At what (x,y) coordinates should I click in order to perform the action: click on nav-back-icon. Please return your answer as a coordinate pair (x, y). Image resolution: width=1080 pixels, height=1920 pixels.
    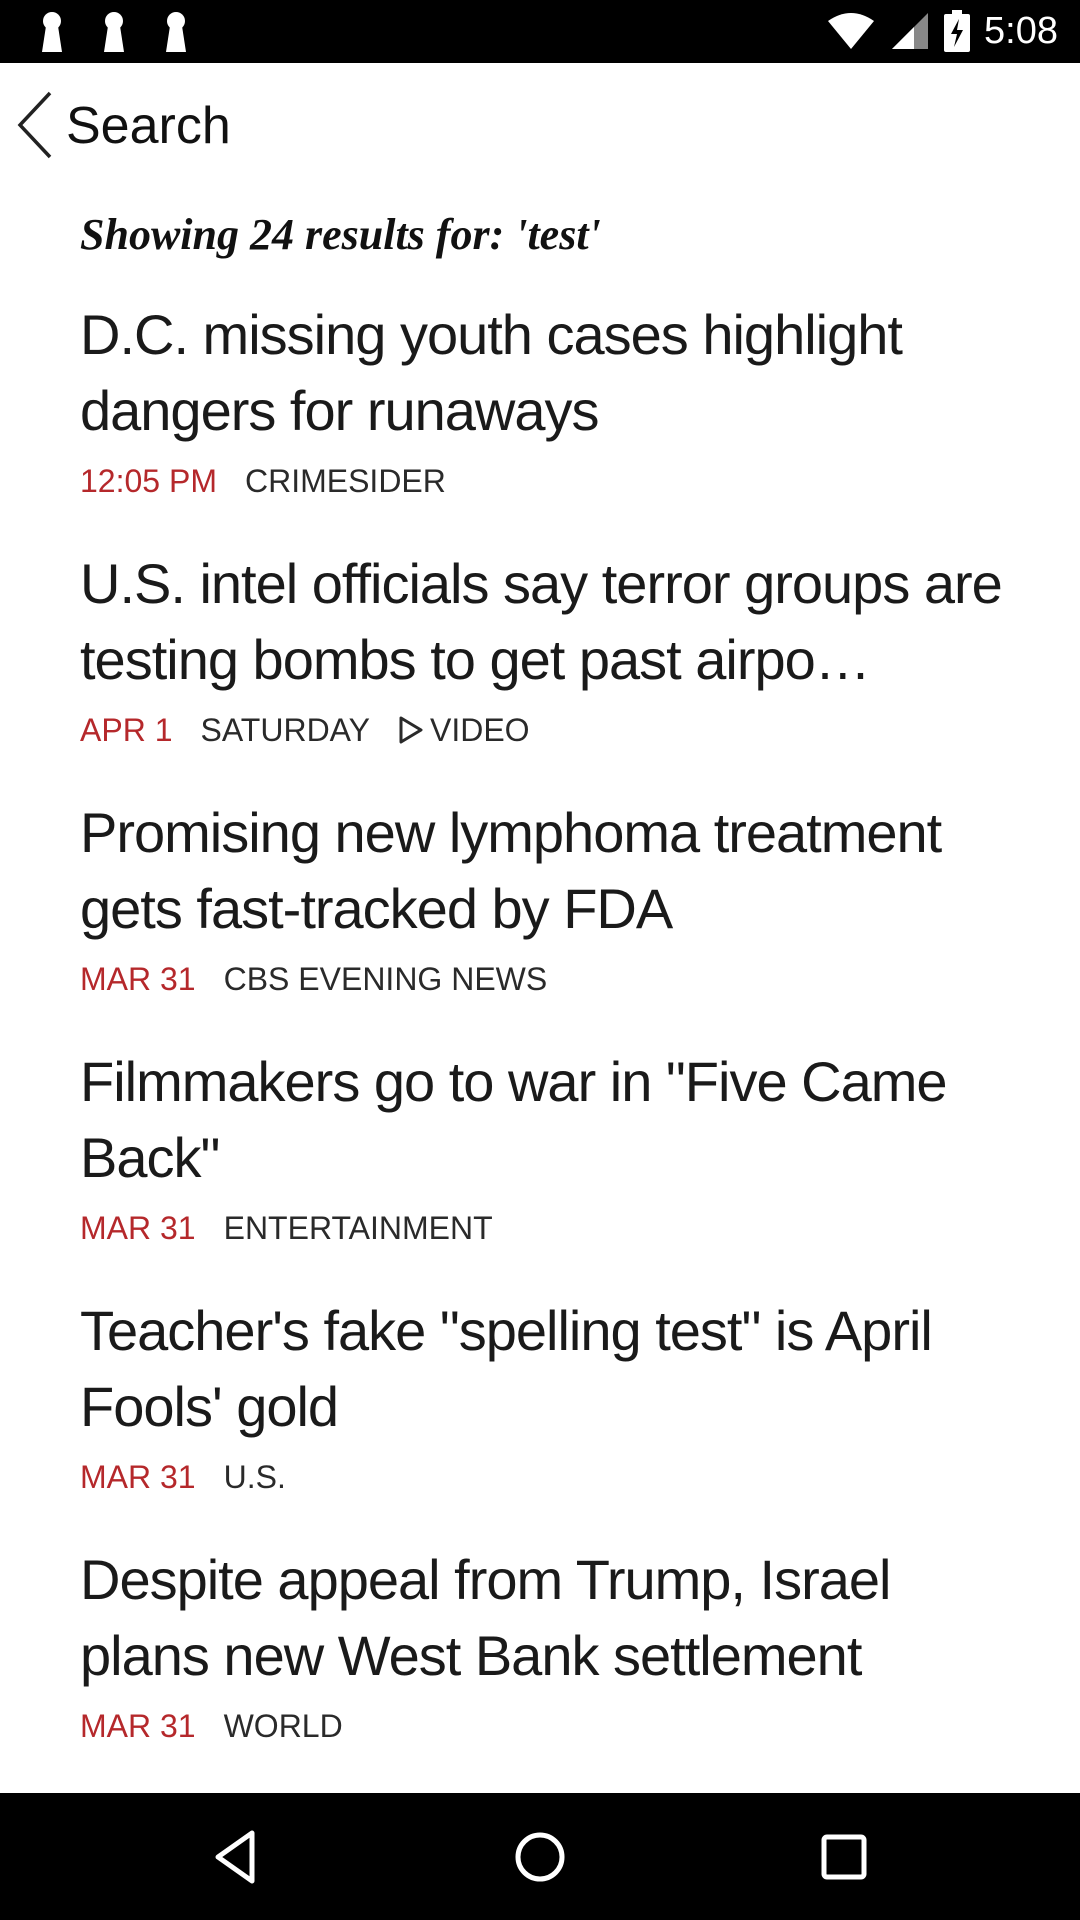
    Looking at the image, I should click on (235, 1857).